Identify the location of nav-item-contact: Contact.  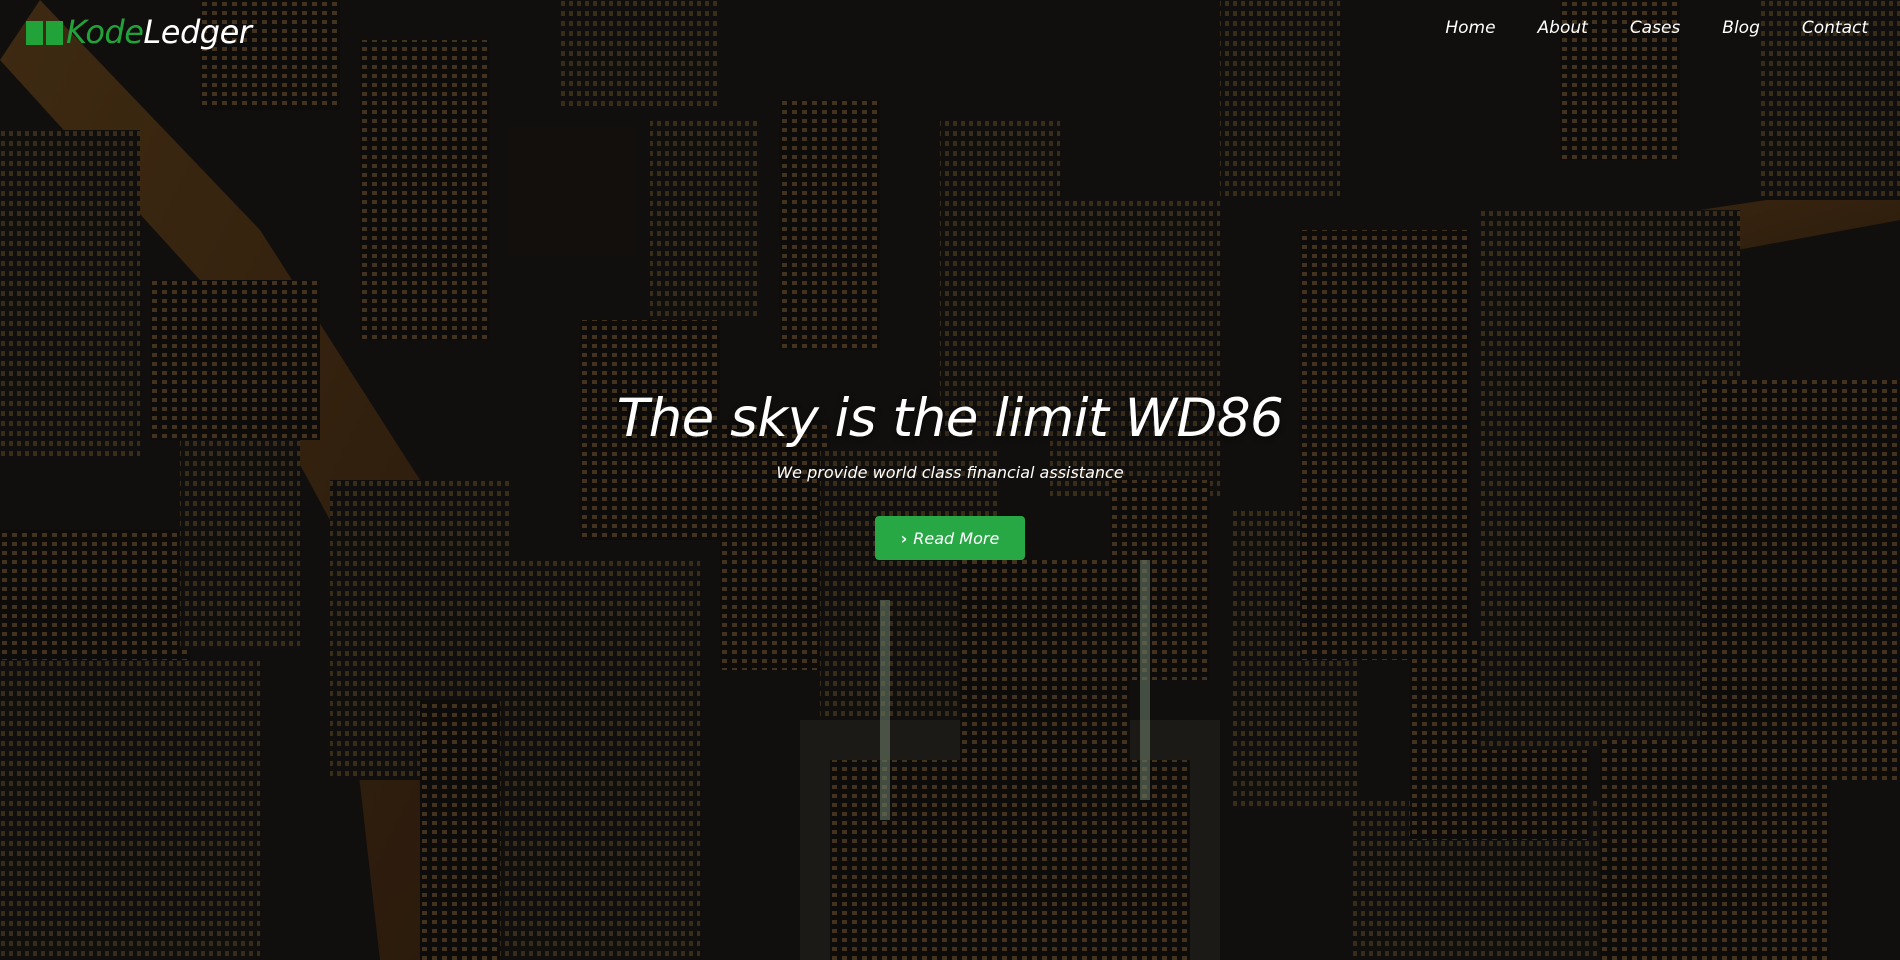
(1835, 28).